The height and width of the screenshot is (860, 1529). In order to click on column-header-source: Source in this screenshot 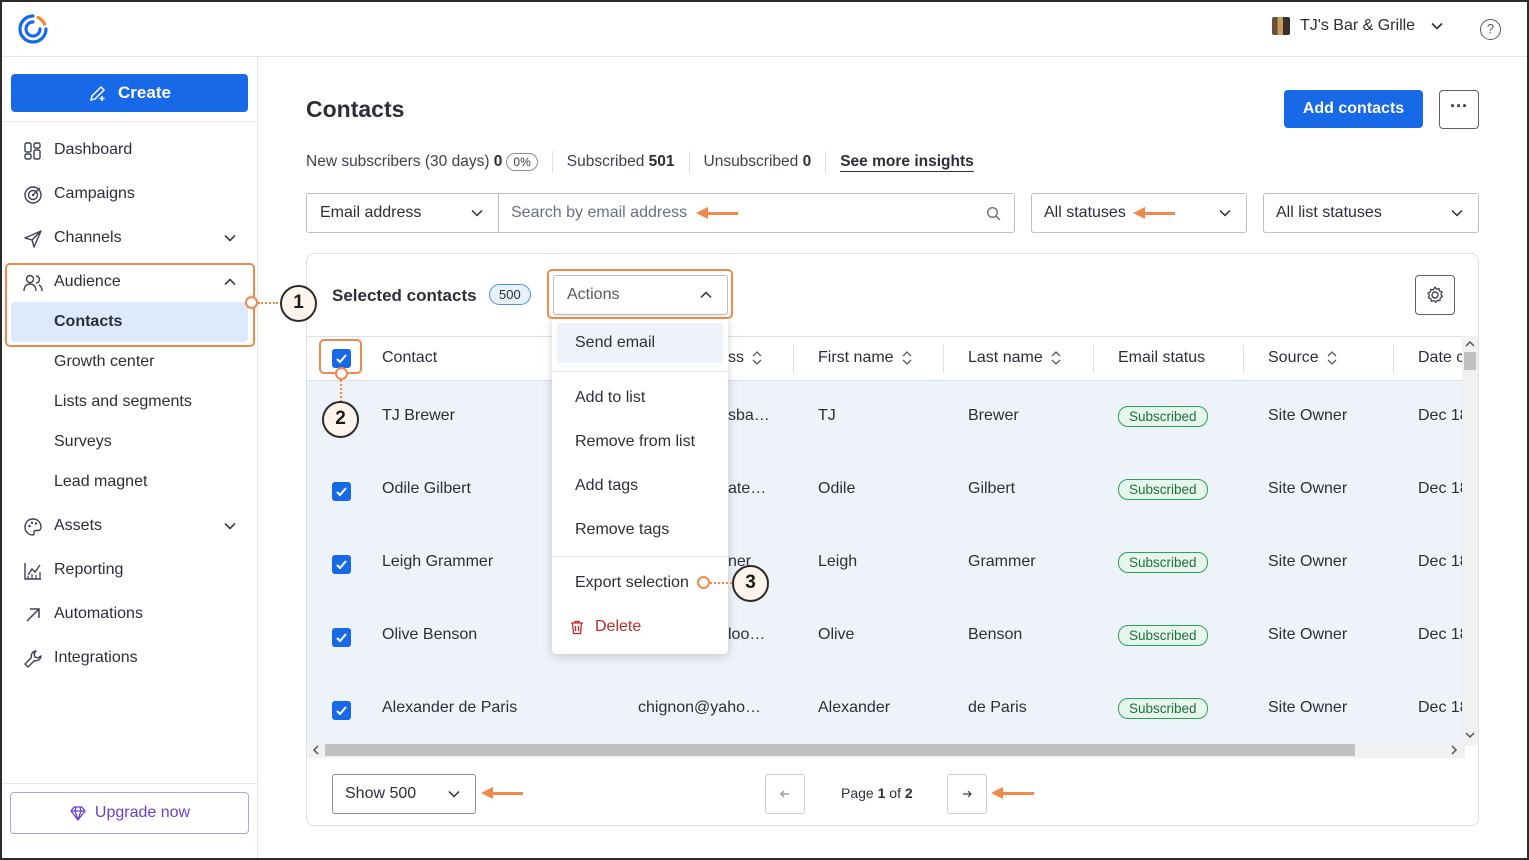, I will do `click(1302, 358)`.